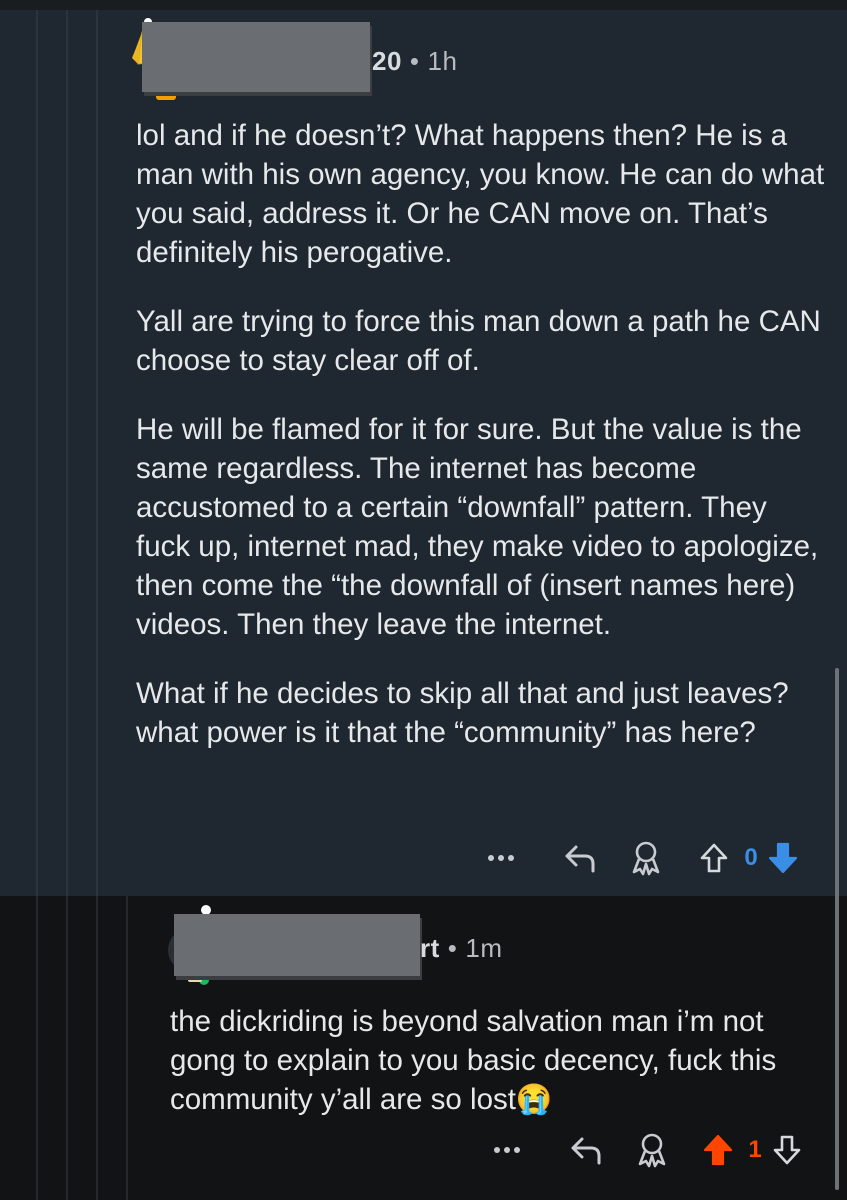 The height and width of the screenshot is (1200, 847). What do you see at coordinates (387, 61) in the screenshot?
I see `username-visible-part: 20` at bounding box center [387, 61].